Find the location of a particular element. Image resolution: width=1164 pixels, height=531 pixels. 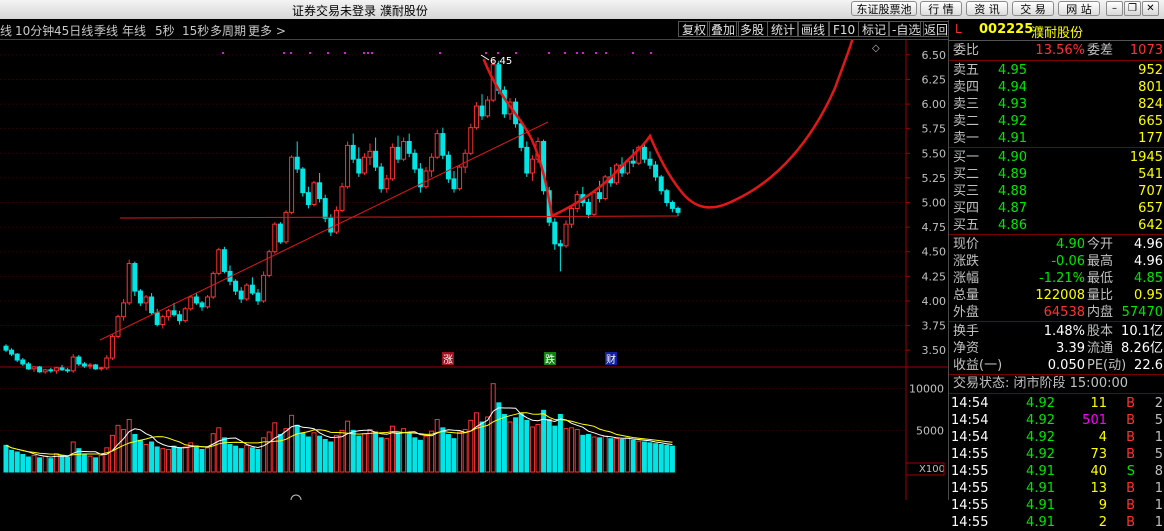

period-season: 季线 is located at coordinates (106, 30).